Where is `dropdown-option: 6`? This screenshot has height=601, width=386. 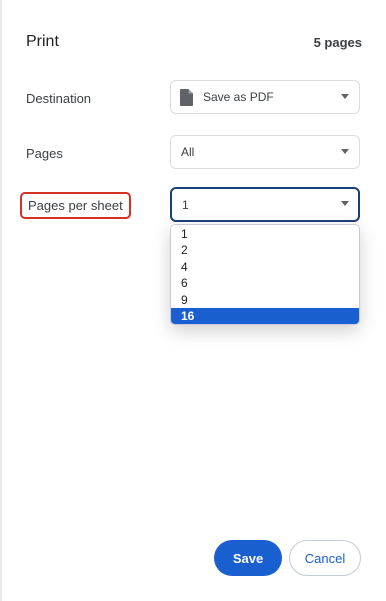 dropdown-option: 6 is located at coordinates (265, 283).